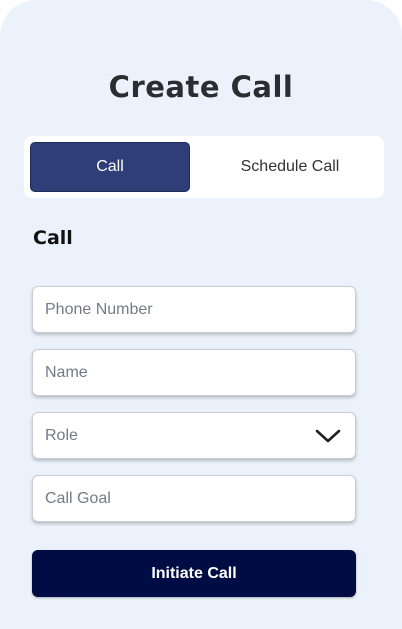  I want to click on initiate-call-button: Initiate Call, so click(194, 573).